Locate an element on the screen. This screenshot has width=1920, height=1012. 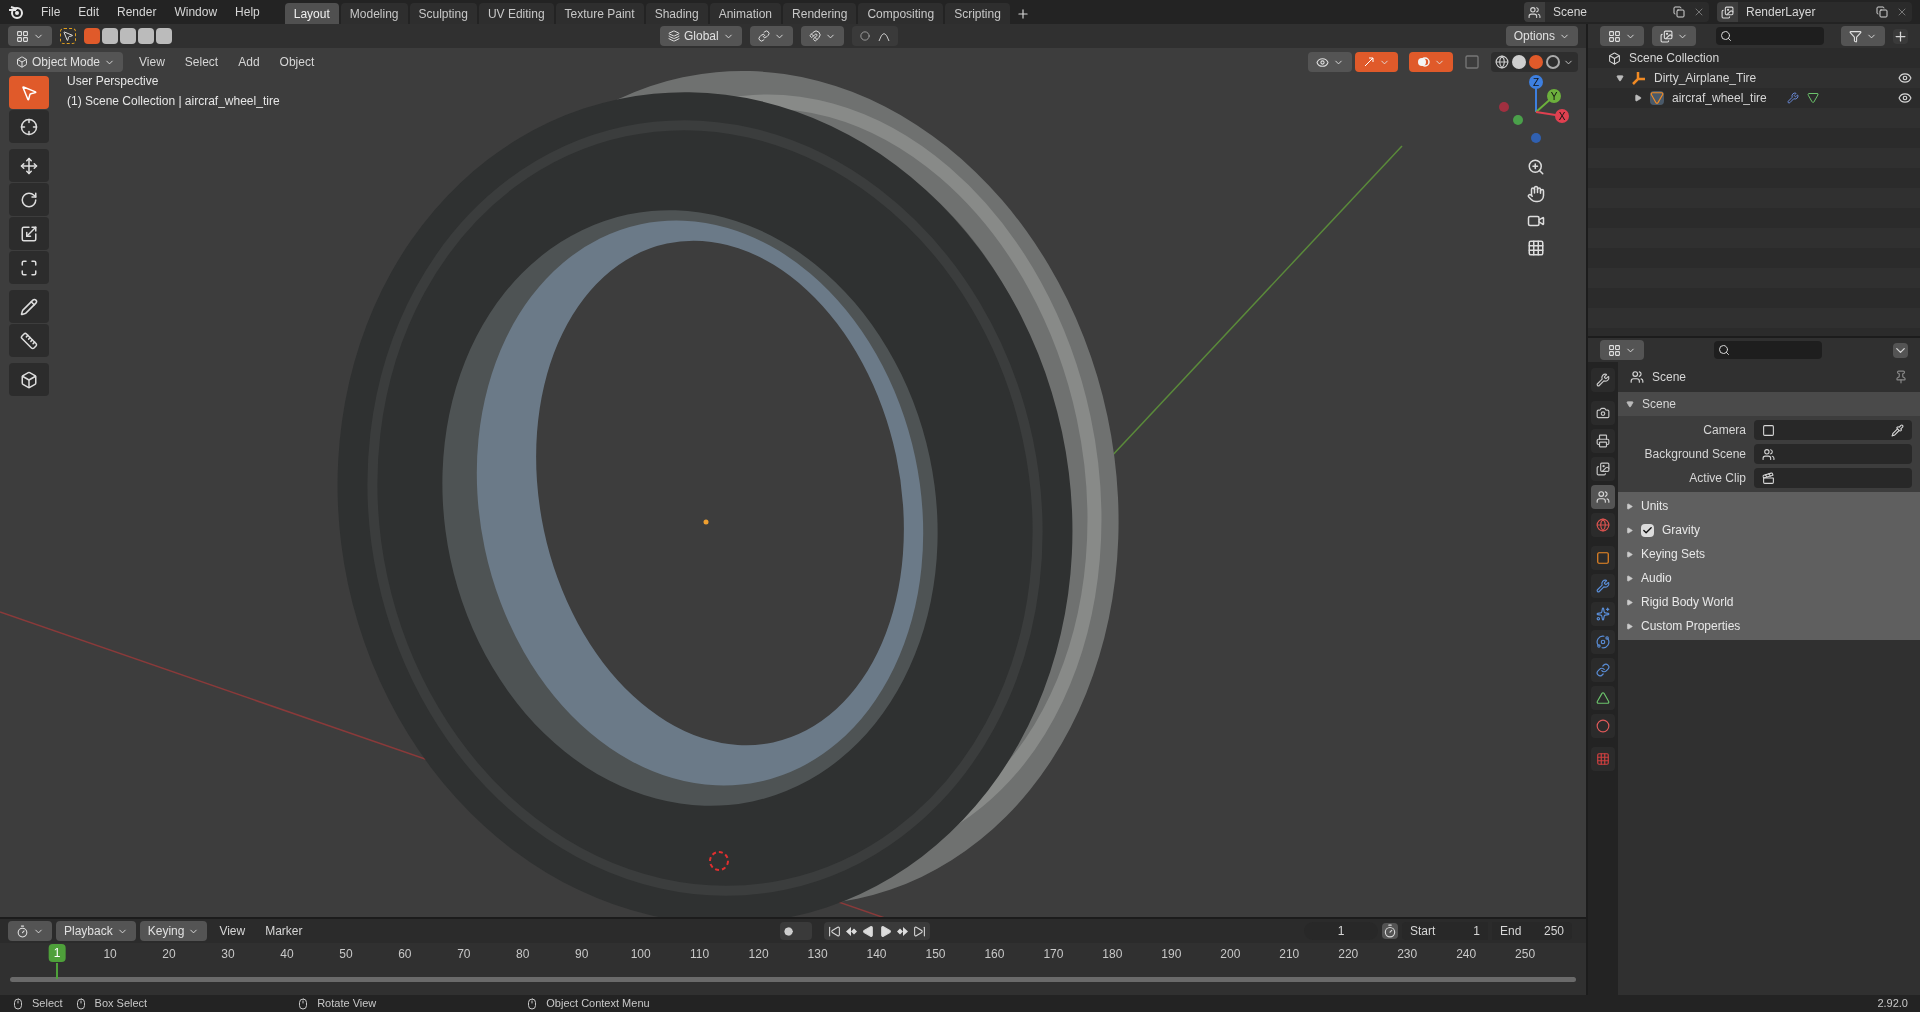
workspace-tab: Animation is located at coordinates (745, 13).